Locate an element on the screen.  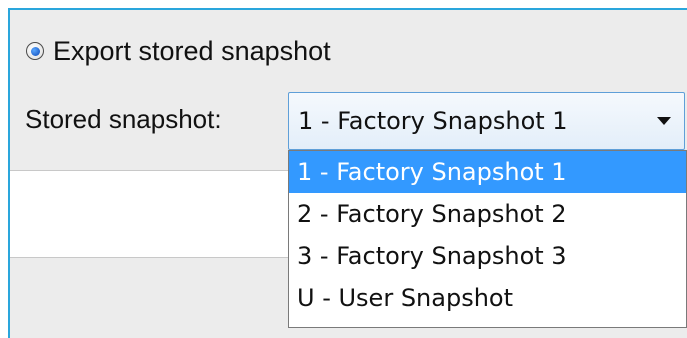
stored-snapshot-label: Stored snapshot: is located at coordinates (123, 119).